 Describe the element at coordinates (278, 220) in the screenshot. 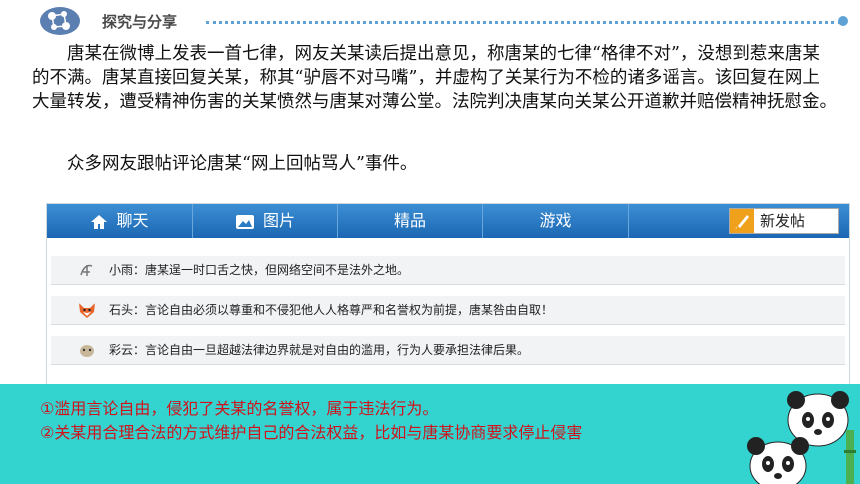

I see `nav-tab-label: 图片` at that location.